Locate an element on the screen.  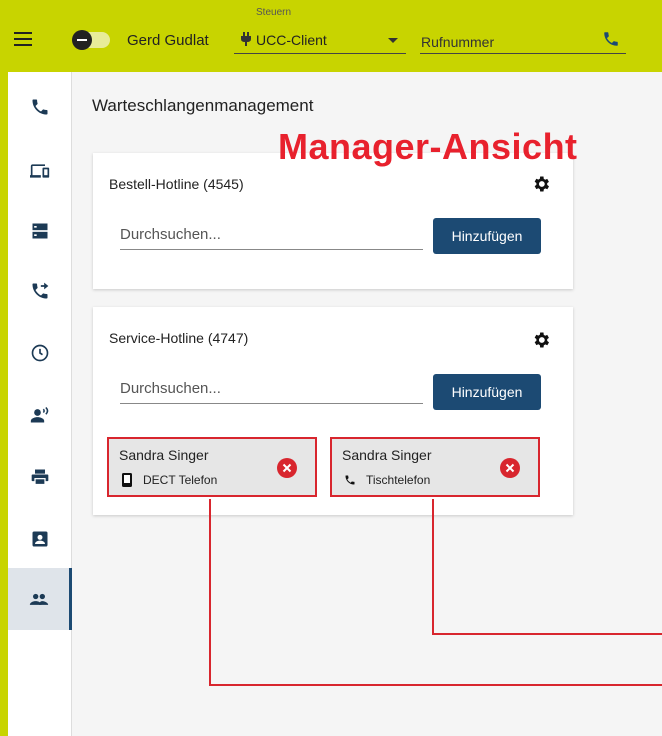
phone-icon is located at coordinates (40, 107).